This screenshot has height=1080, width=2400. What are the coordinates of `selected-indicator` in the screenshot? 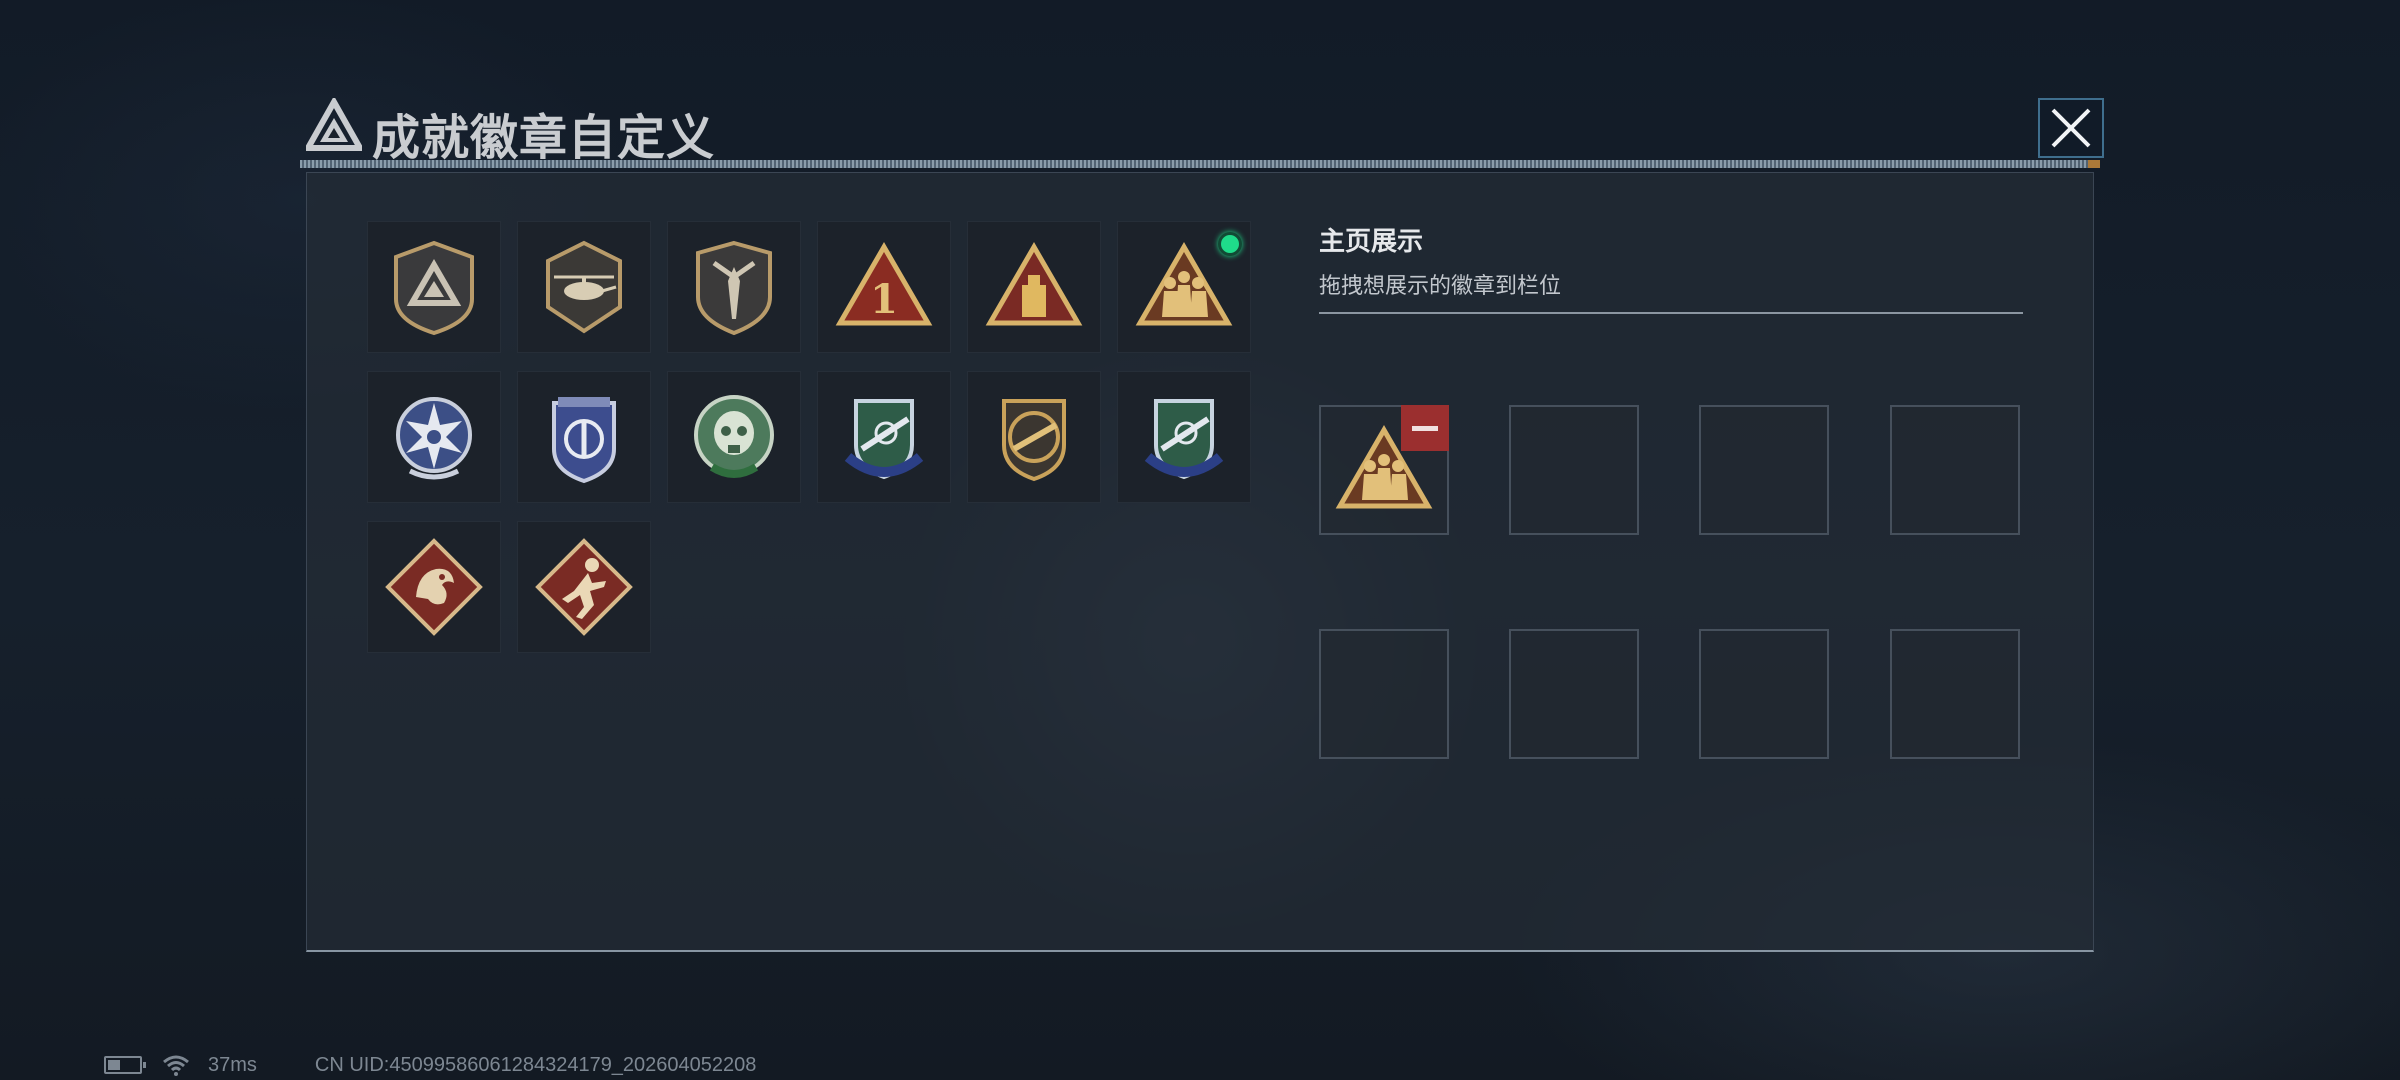 It's located at (1230, 244).